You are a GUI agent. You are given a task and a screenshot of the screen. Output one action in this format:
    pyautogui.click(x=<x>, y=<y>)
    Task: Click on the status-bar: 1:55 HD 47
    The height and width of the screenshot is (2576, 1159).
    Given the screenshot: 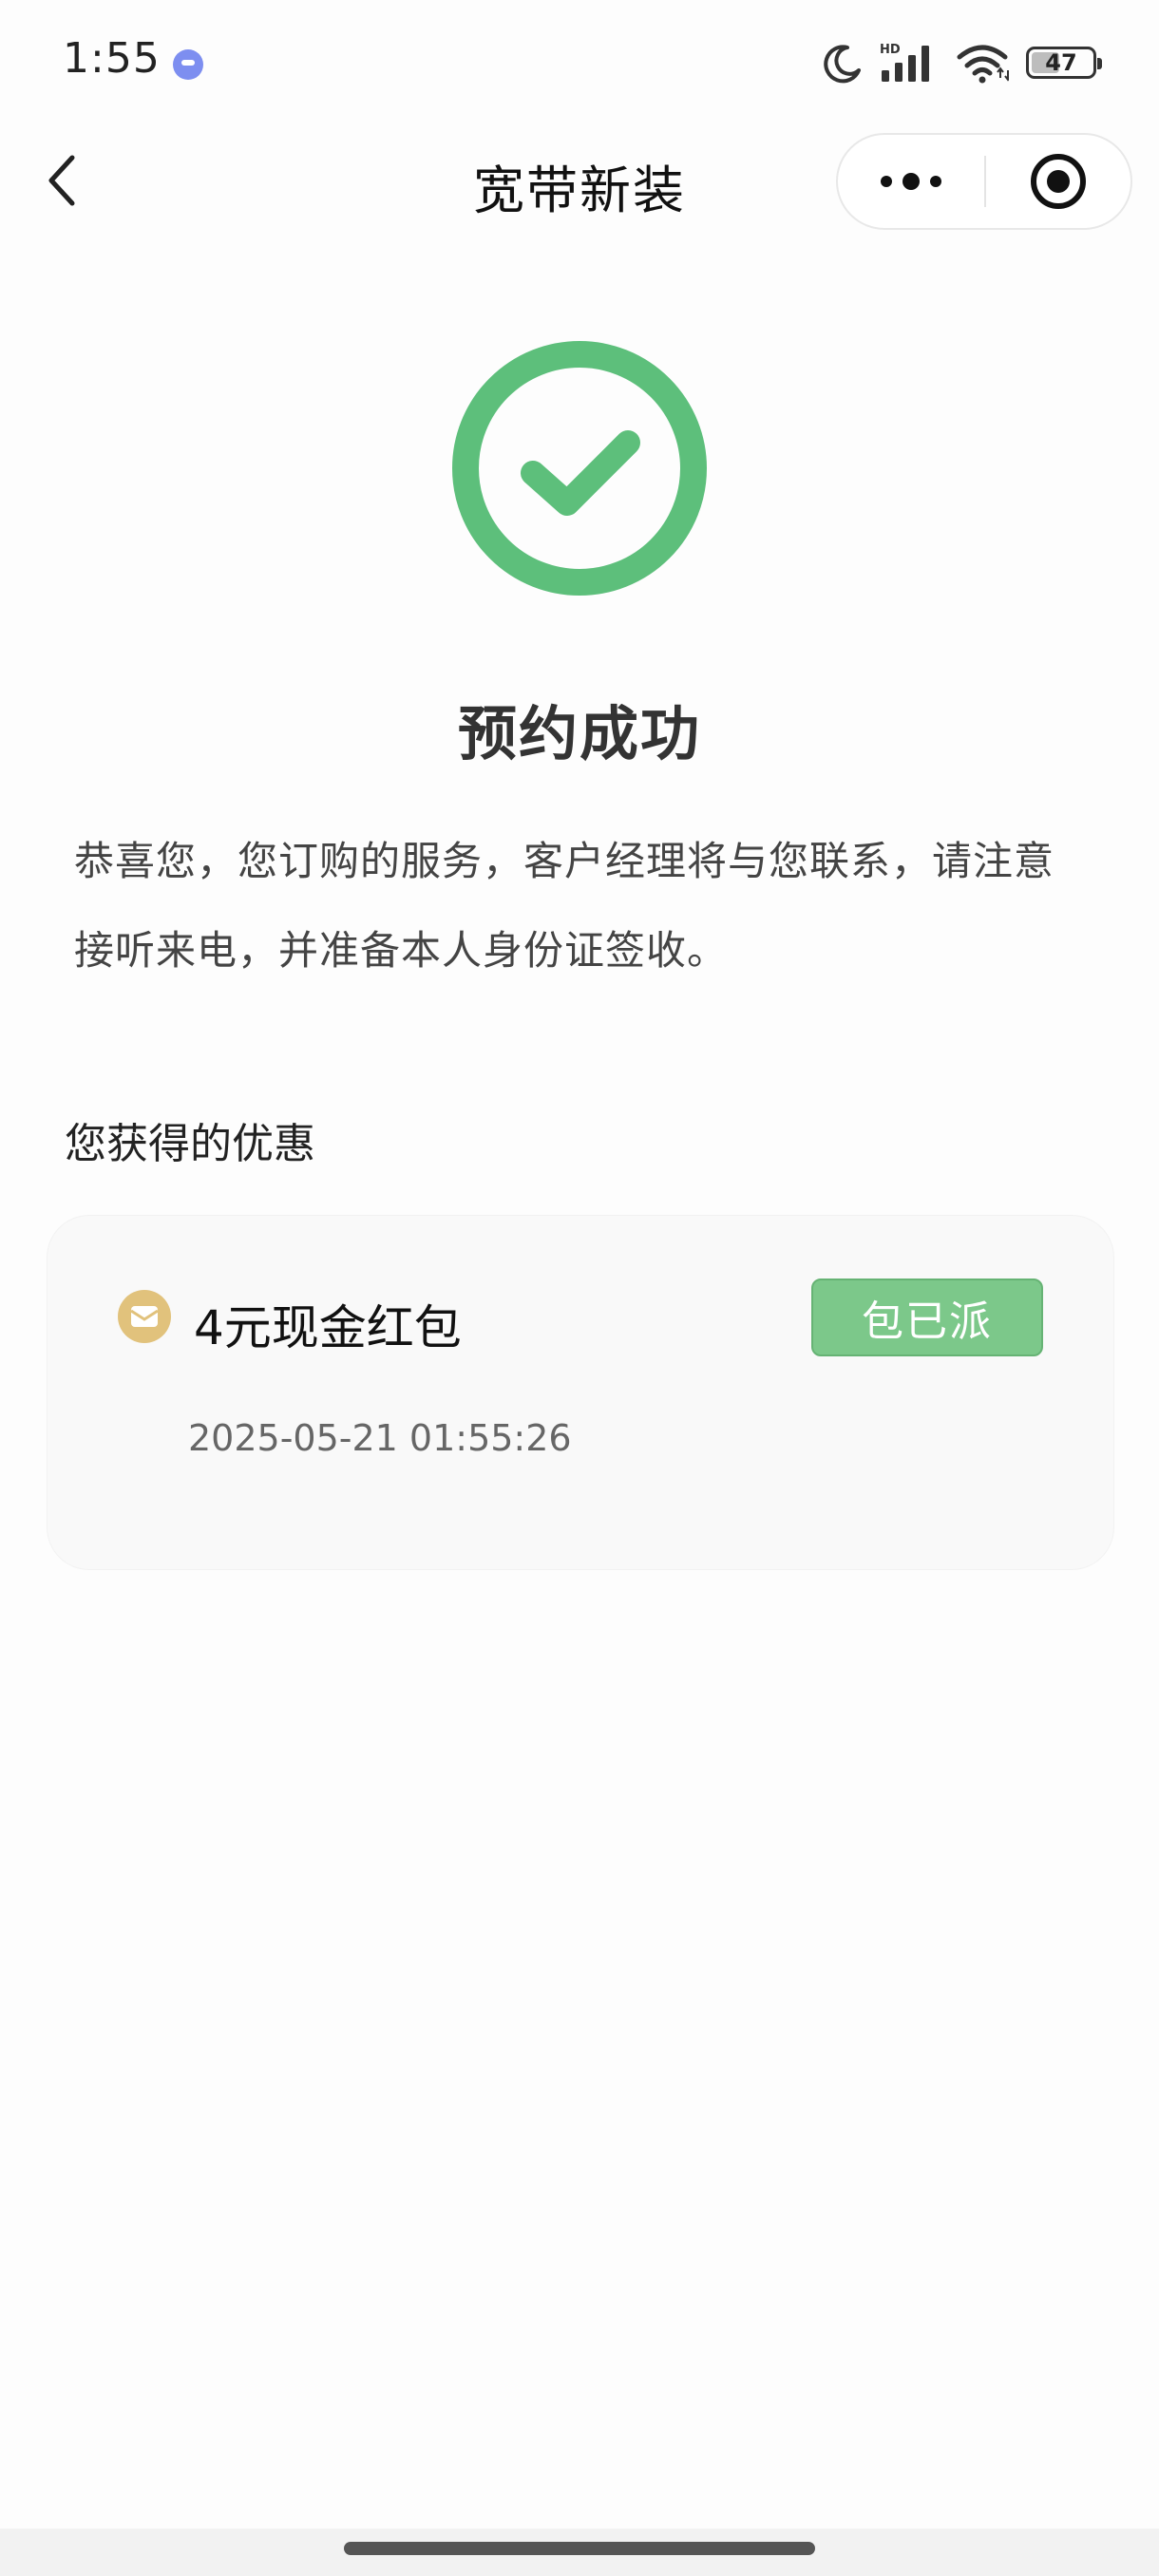 What is the action you would take?
    pyautogui.click(x=579, y=61)
    